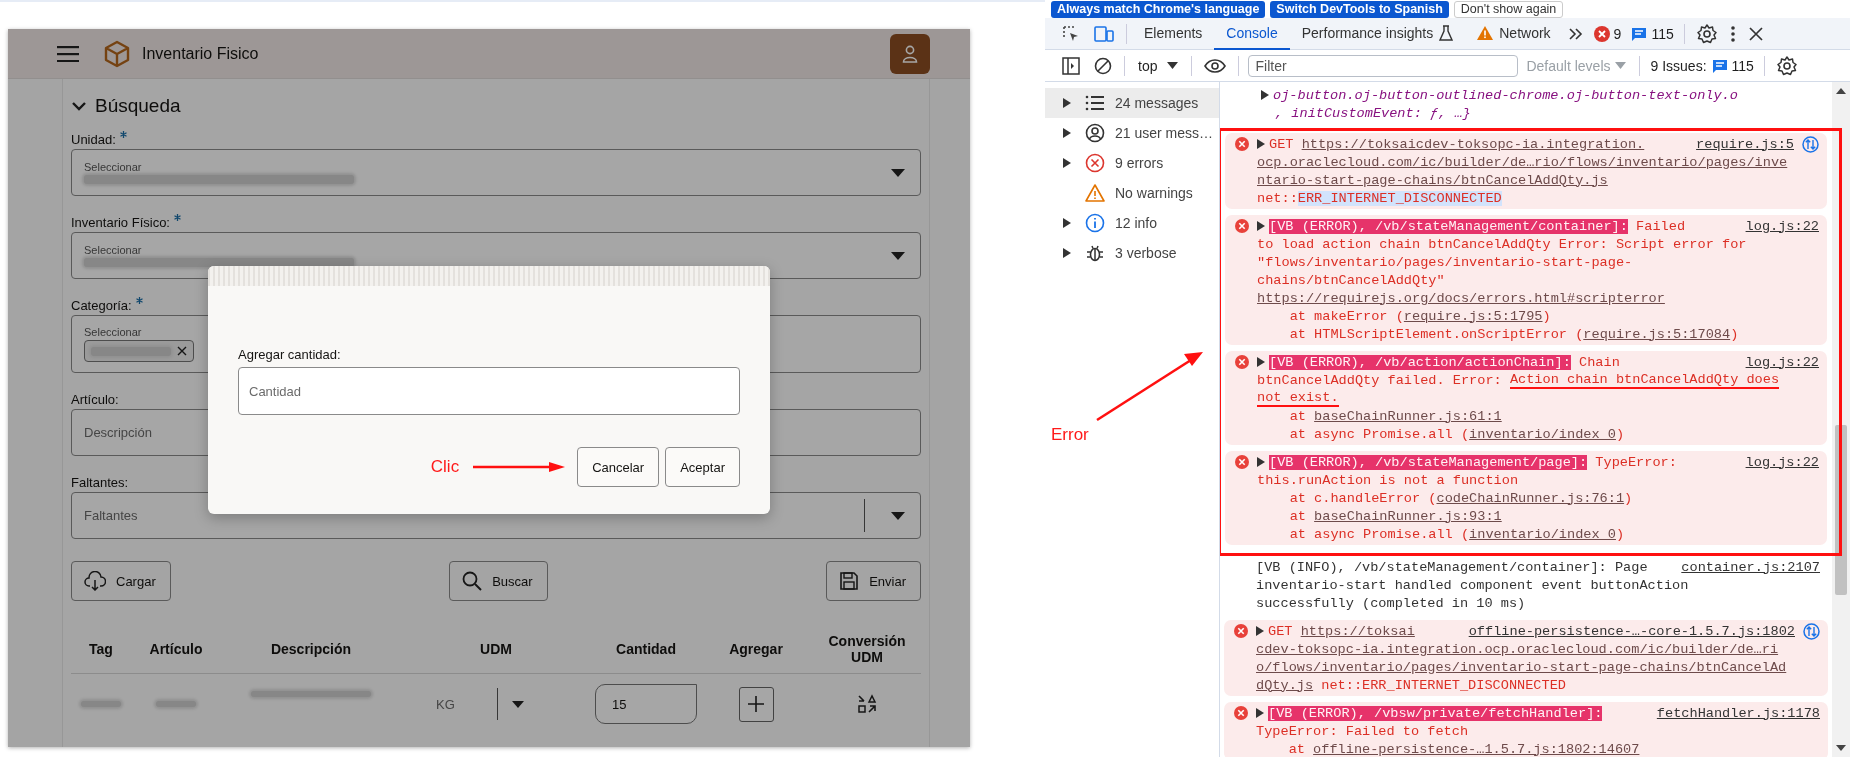 This screenshot has width=1850, height=757. What do you see at coordinates (1388, 480) in the screenshot?
I see `log-text: this.runAction is not a function` at bounding box center [1388, 480].